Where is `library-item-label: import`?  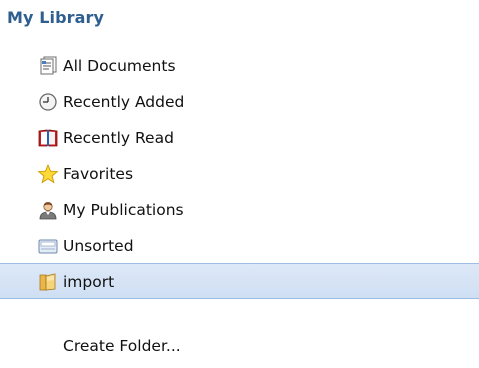 library-item-label: import is located at coordinates (89, 282).